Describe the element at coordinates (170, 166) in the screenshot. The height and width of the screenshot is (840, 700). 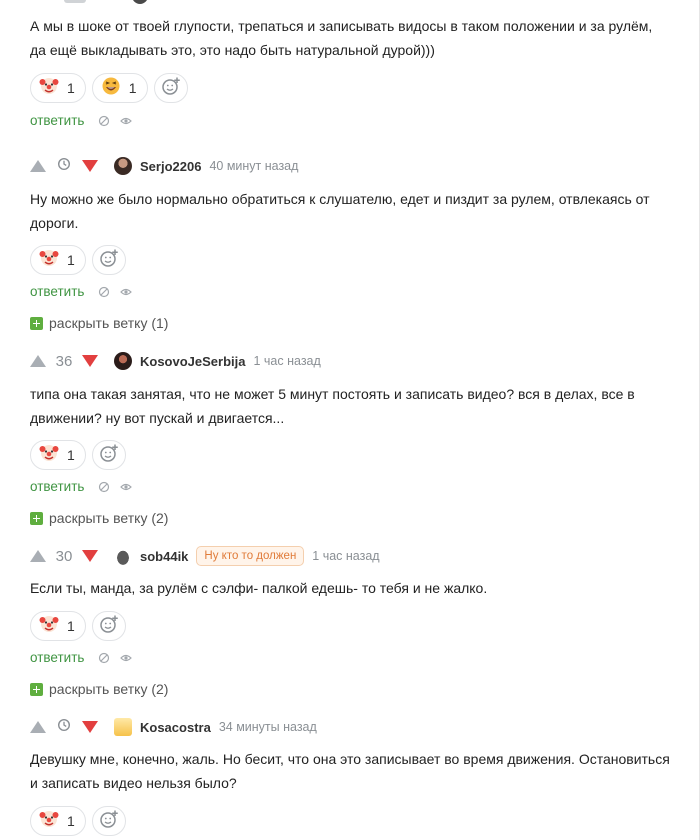
I see `username: Serjo2206` at that location.